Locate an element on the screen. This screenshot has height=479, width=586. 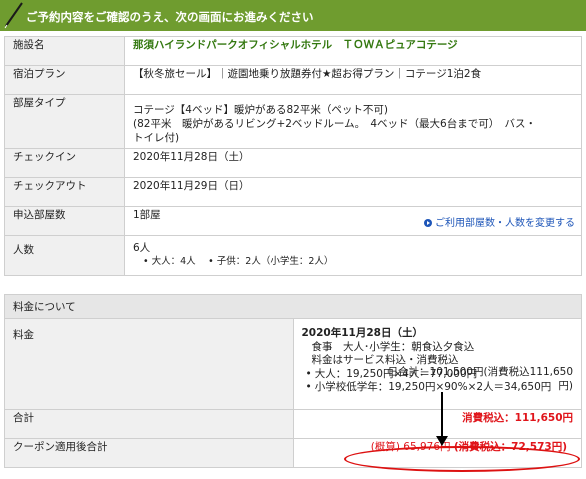
arrow-down-icon is located at coordinates (442, 441).